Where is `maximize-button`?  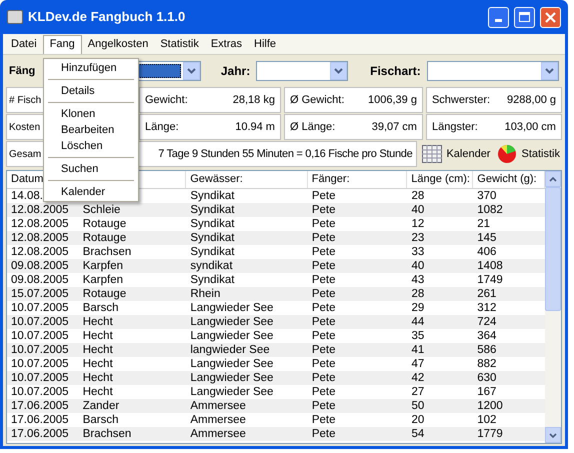
maximize-button is located at coordinates (524, 17).